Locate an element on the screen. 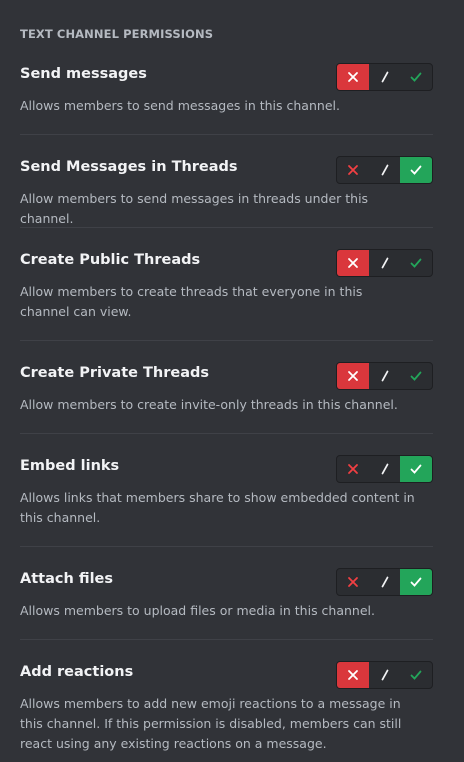  permission-name: Add reactions is located at coordinates (77, 672).